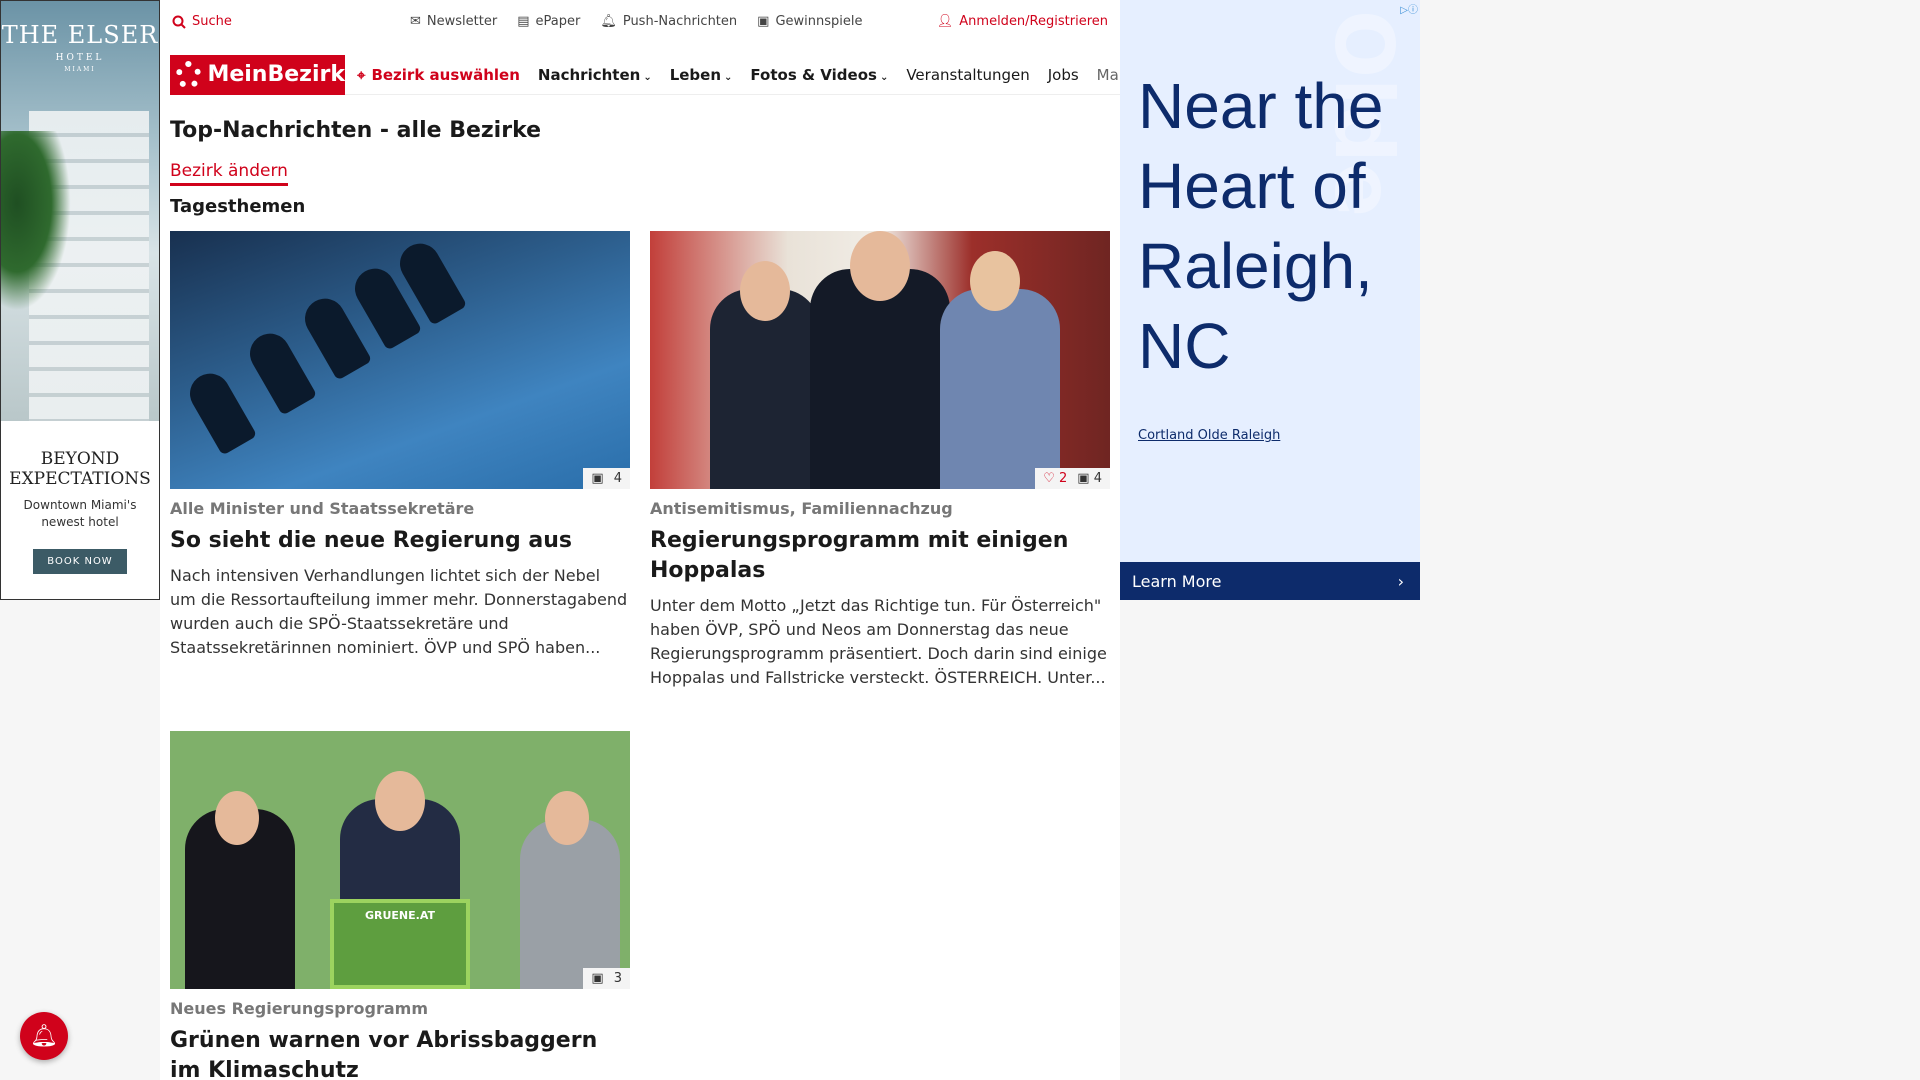 The image size is (1920, 1080). What do you see at coordinates (80, 69) in the screenshot?
I see `ad-brand-city: MIAMI` at bounding box center [80, 69].